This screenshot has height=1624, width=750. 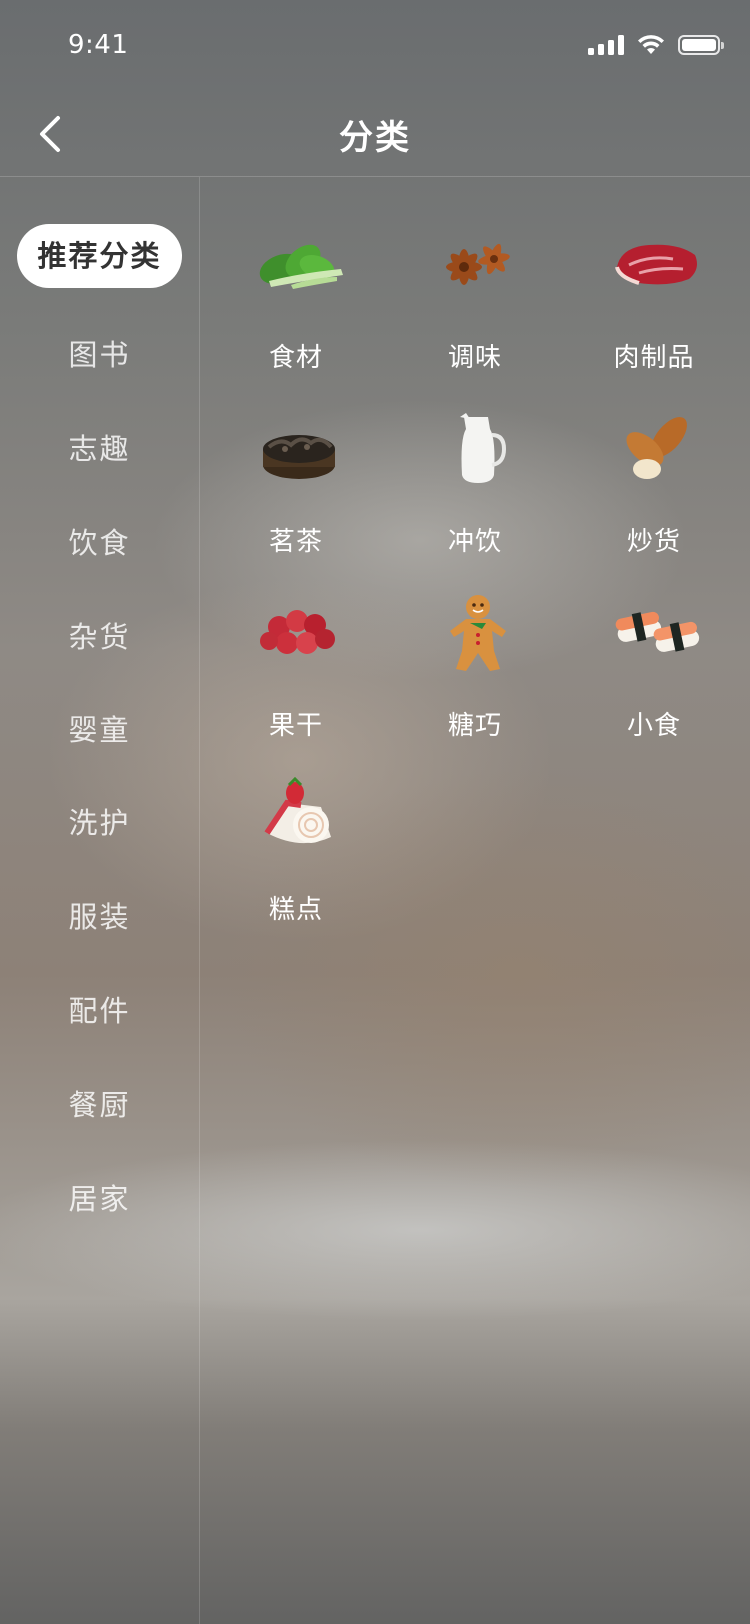 I want to click on category-item: 炒货, so click(x=654, y=459).